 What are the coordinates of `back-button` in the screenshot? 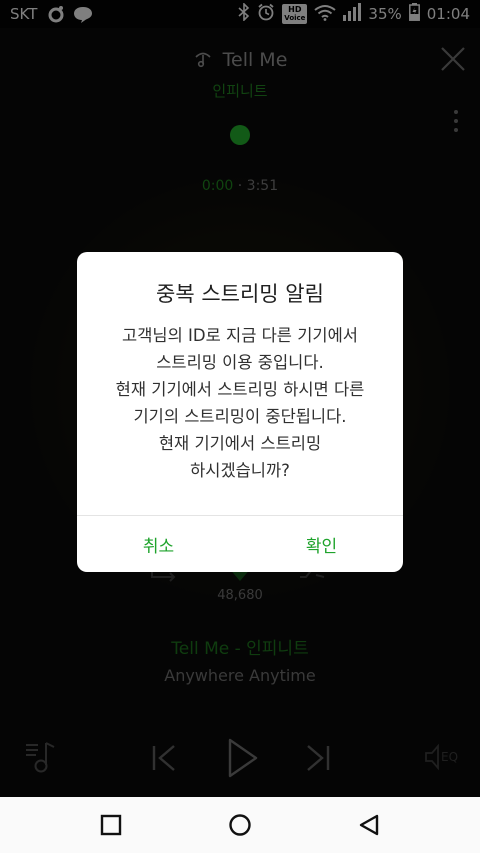 It's located at (369, 825).